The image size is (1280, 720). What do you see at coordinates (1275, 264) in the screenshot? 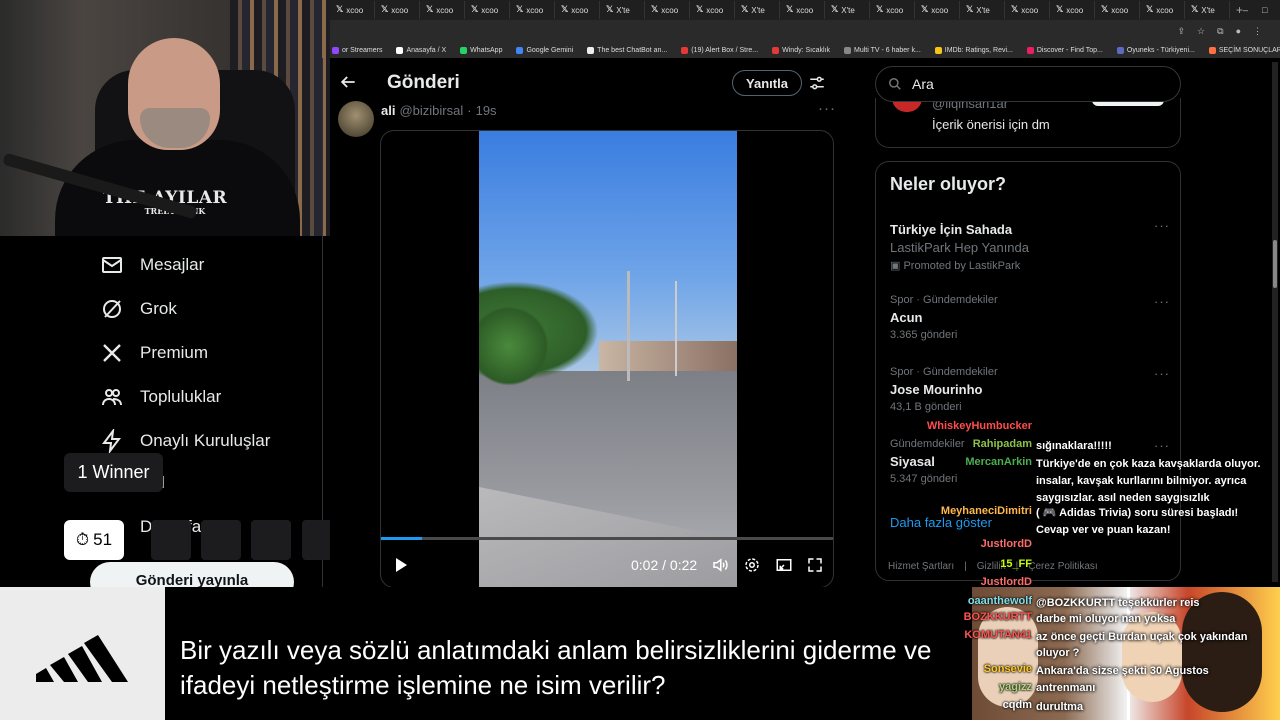
I see `scrollbar-thumb` at bounding box center [1275, 264].